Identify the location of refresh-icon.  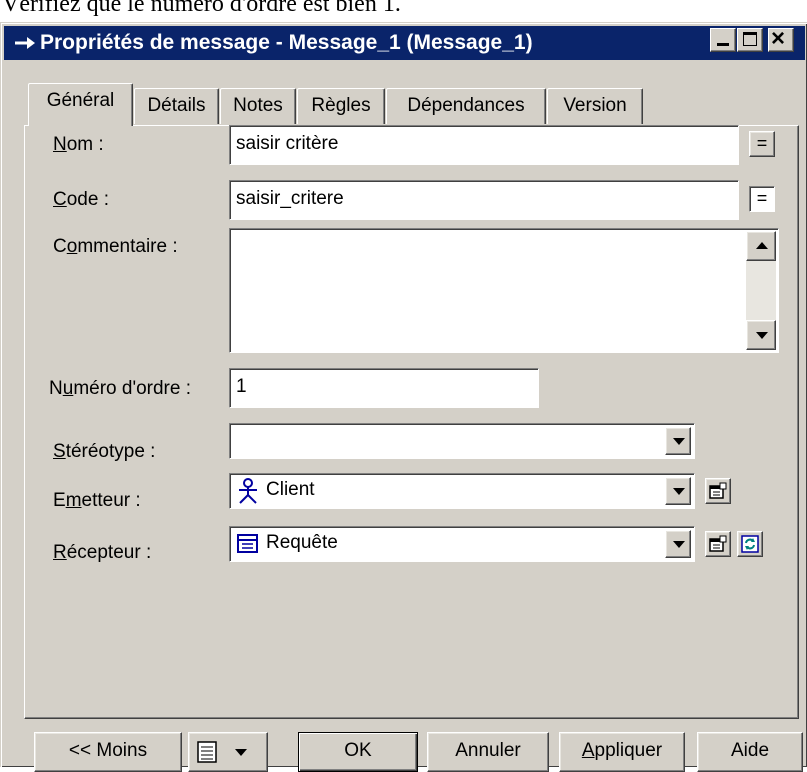
(750, 544).